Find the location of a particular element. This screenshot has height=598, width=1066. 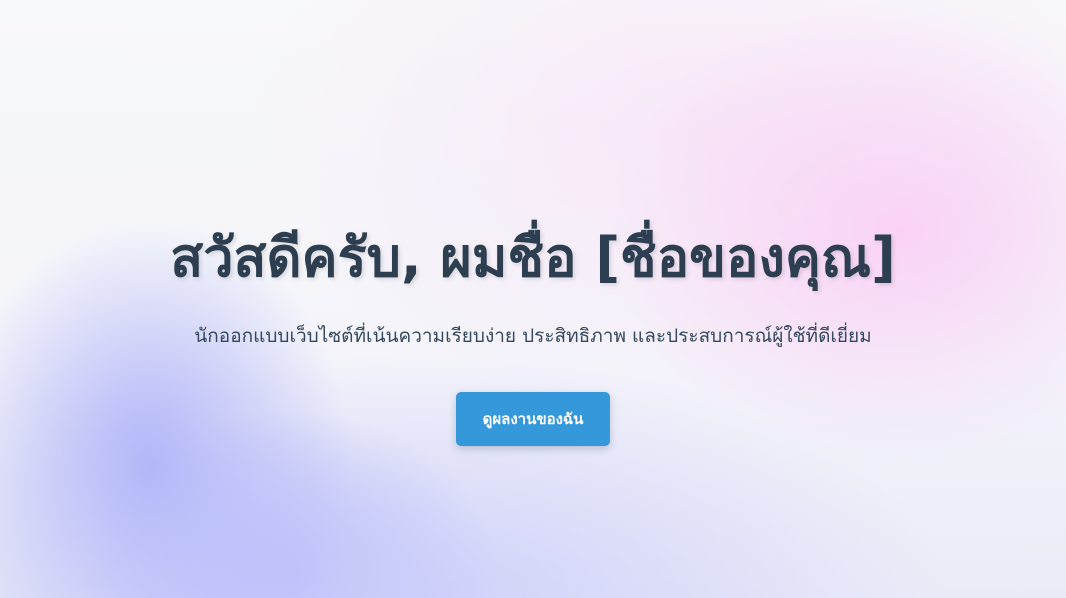

view-portfolio-button: ดูผลงานของฉัน is located at coordinates (533, 419).